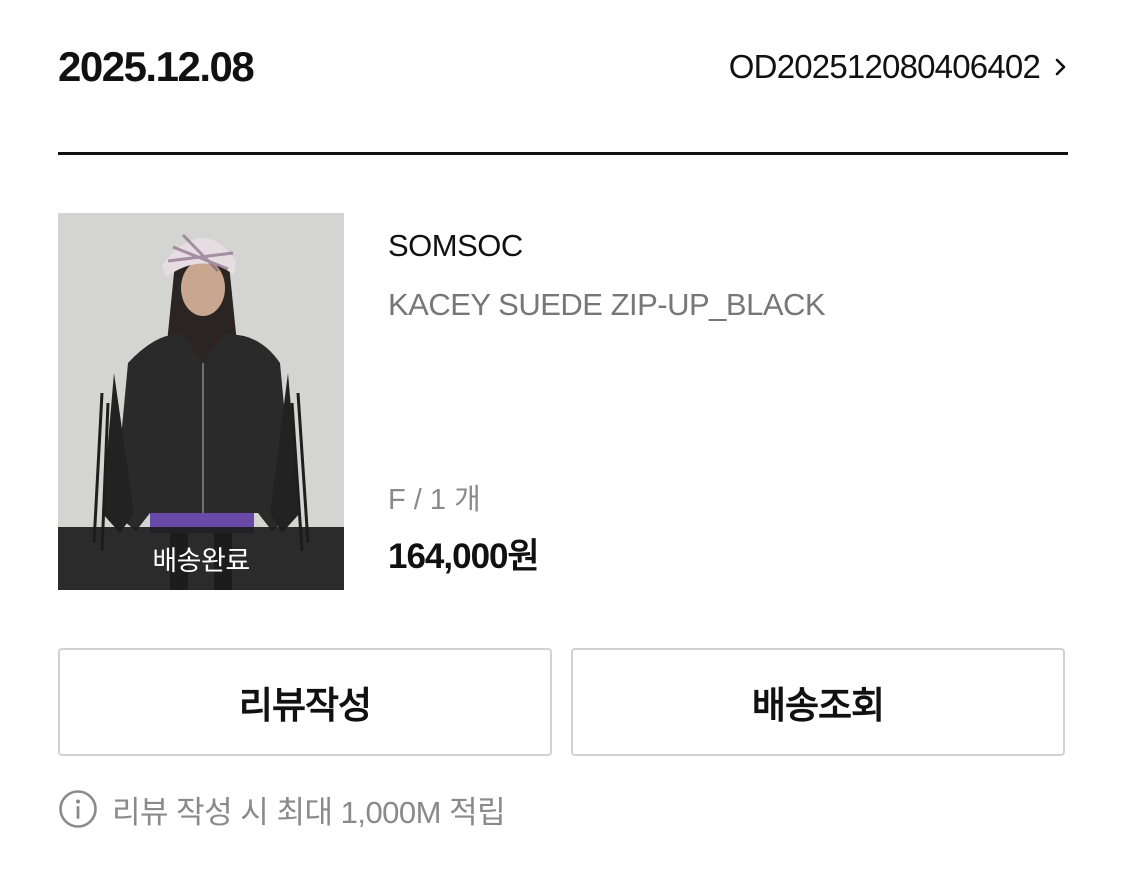 This screenshot has width=1125, height=891. I want to click on order-detail-link: OD202512080406402, so click(898, 67).